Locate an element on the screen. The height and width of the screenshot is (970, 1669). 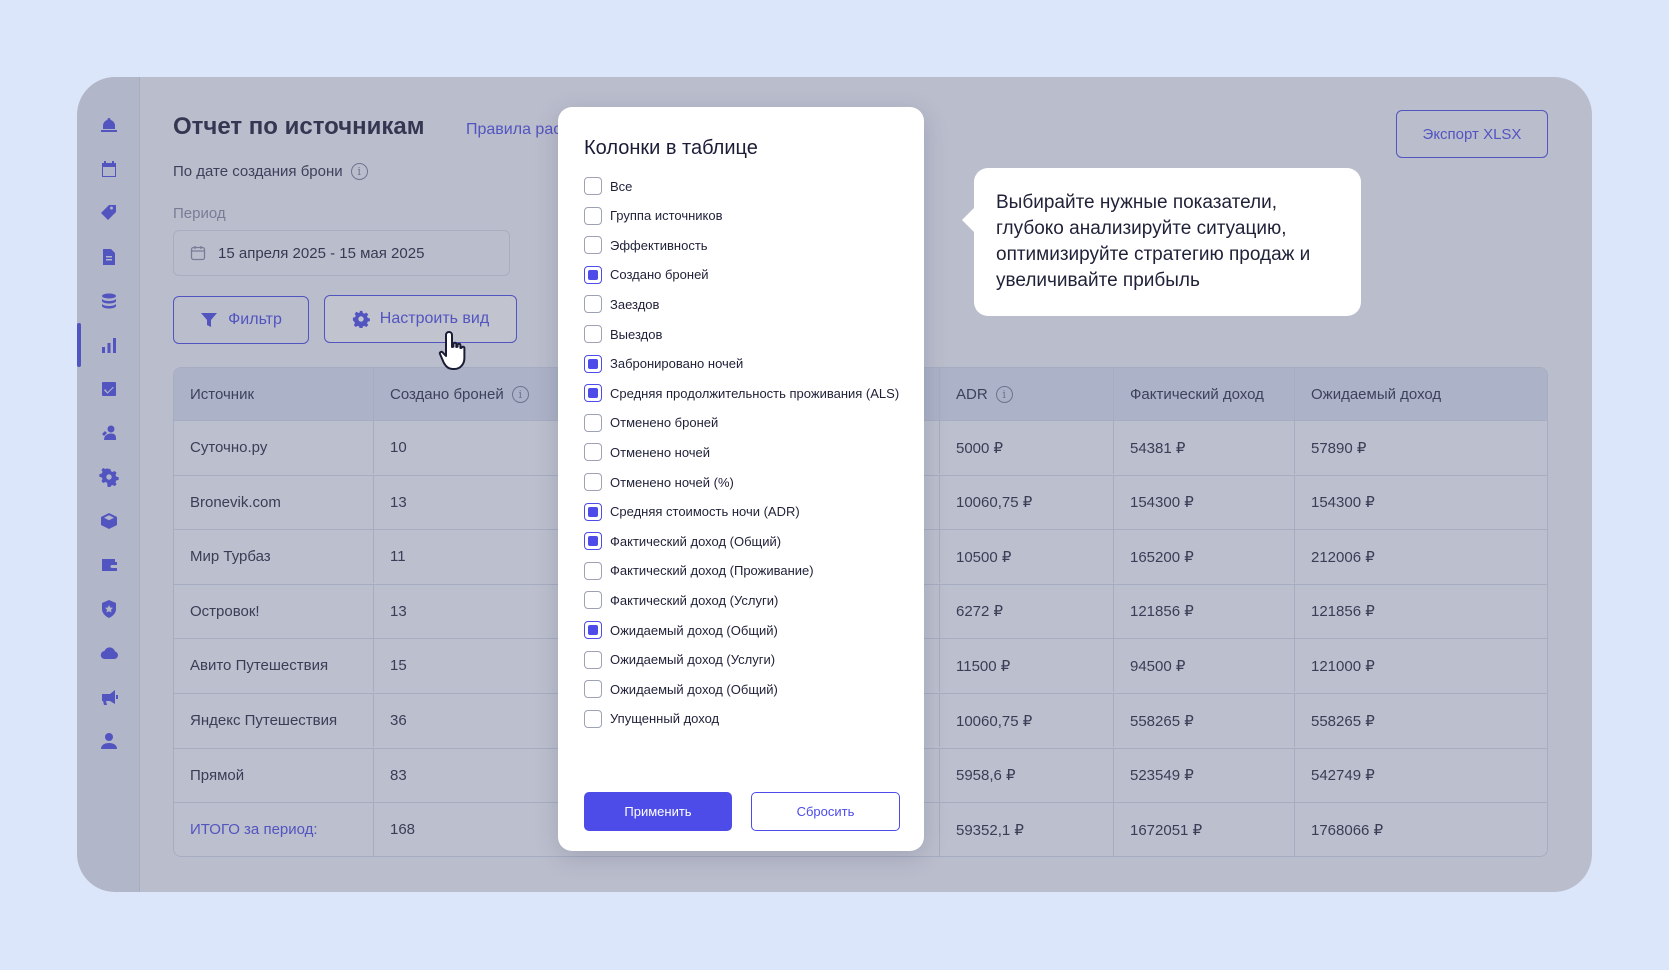
column-option: Фактический доход (Проживание) is located at coordinates (699, 571).